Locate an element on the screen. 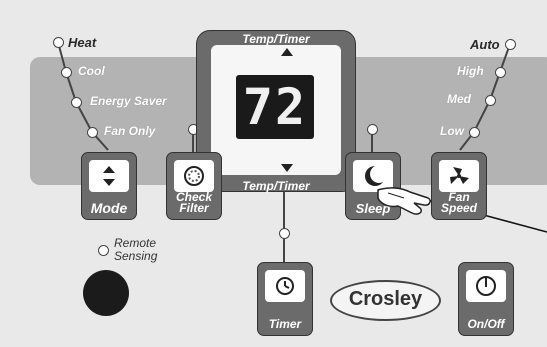  filter-label: Filter is located at coordinates (194, 208).